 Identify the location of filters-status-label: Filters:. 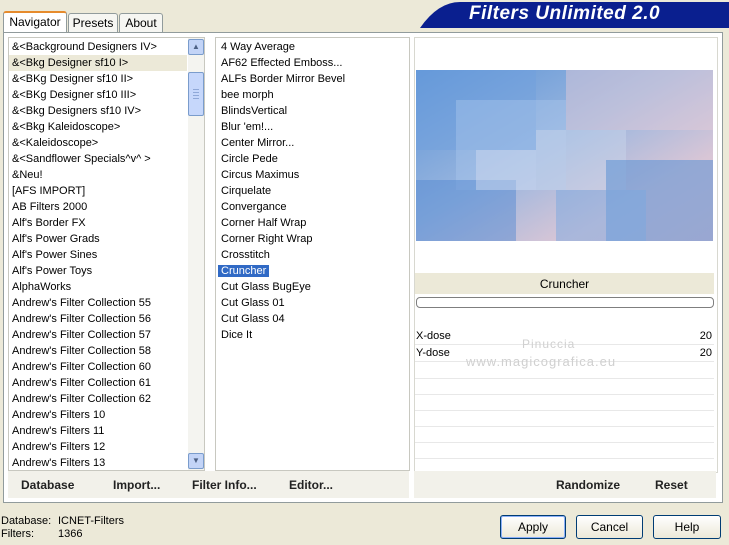
(17, 534).